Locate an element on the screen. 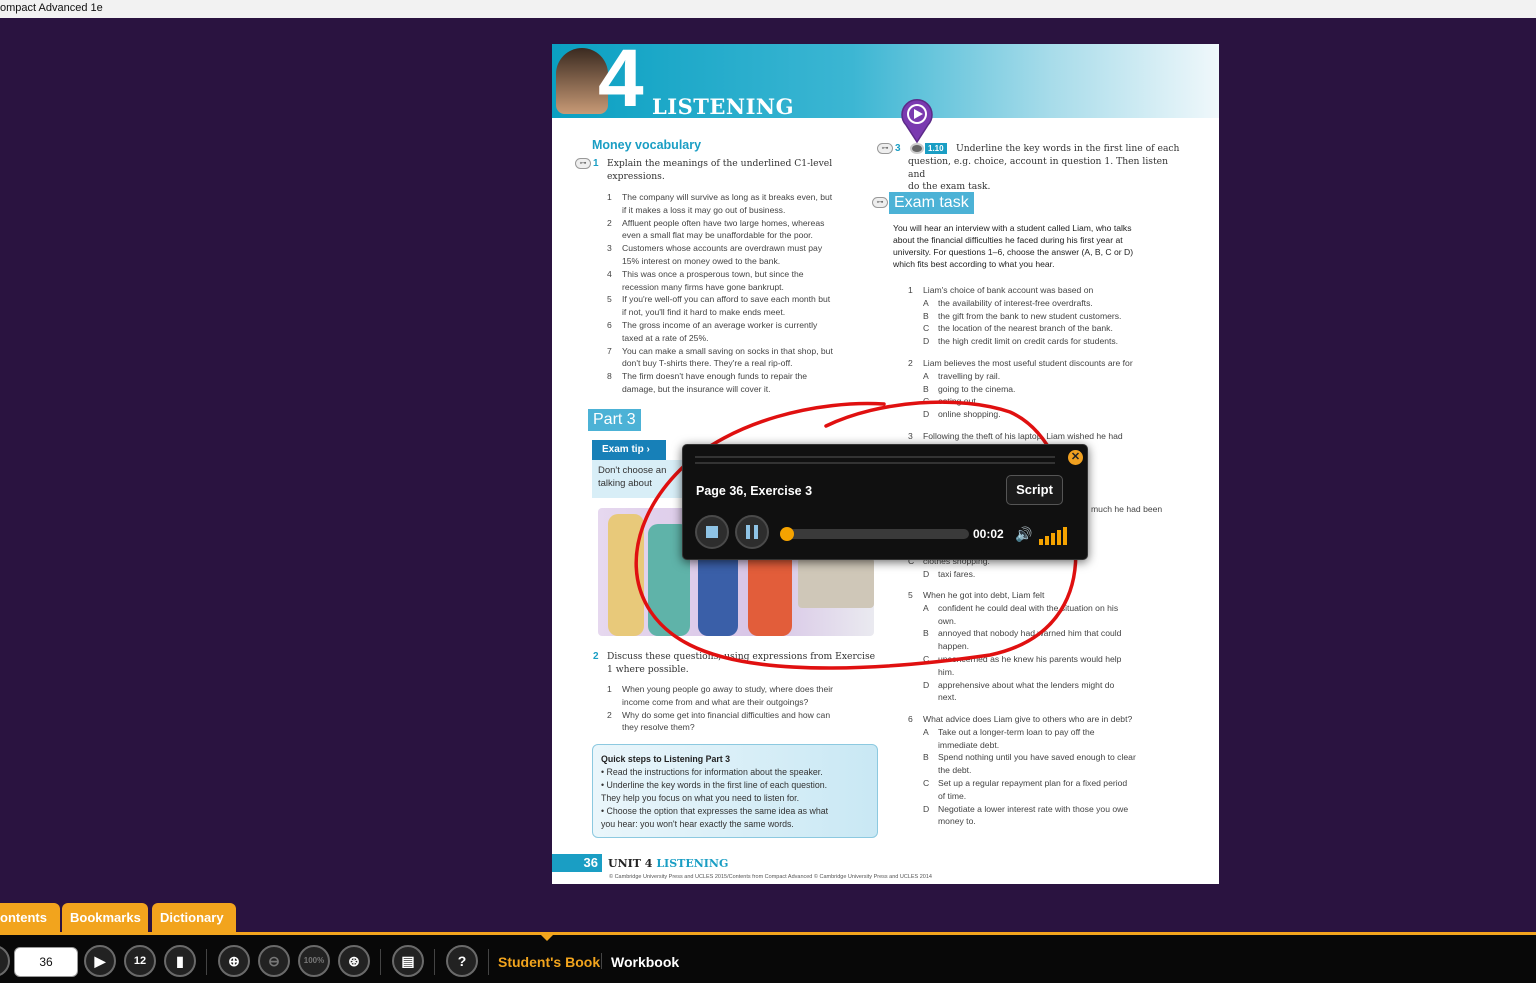 The width and height of the screenshot is (1536, 983). exam-option-letter: 1 is located at coordinates (910, 290).